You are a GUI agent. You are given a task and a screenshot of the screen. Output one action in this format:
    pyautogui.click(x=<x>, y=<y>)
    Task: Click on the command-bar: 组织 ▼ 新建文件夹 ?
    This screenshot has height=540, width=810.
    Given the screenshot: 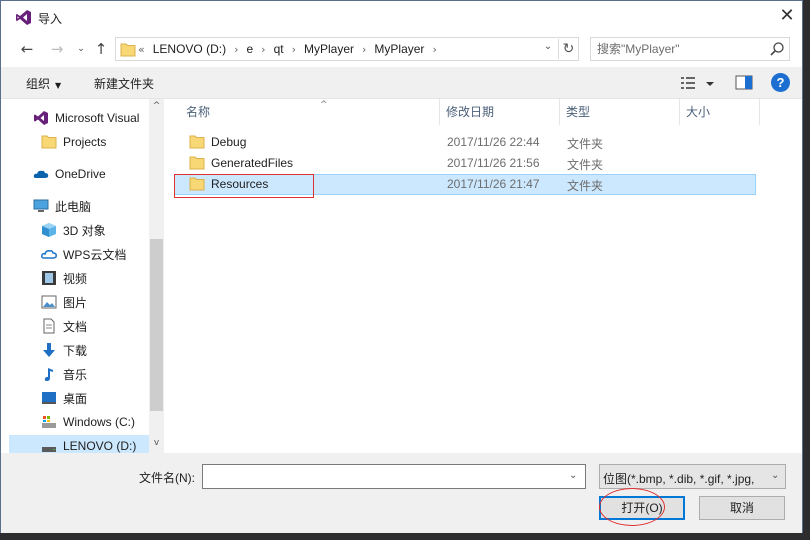 What is the action you would take?
    pyautogui.click(x=401, y=83)
    